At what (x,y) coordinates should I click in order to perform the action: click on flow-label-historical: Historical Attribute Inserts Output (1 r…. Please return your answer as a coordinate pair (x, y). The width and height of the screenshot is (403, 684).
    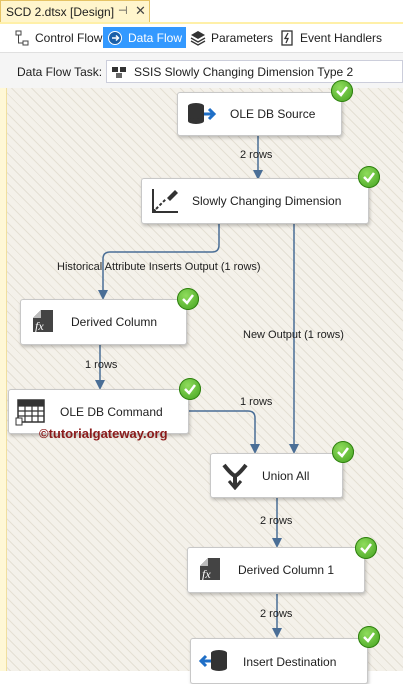
    Looking at the image, I should click on (159, 267).